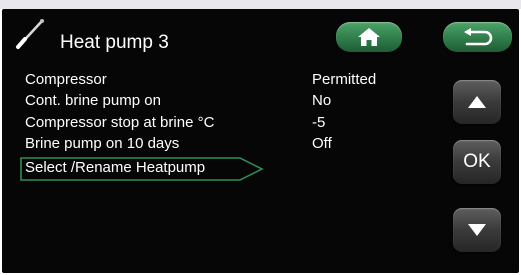 Image resolution: width=521 pixels, height=275 pixels. I want to click on ok-button: OK, so click(477, 162).